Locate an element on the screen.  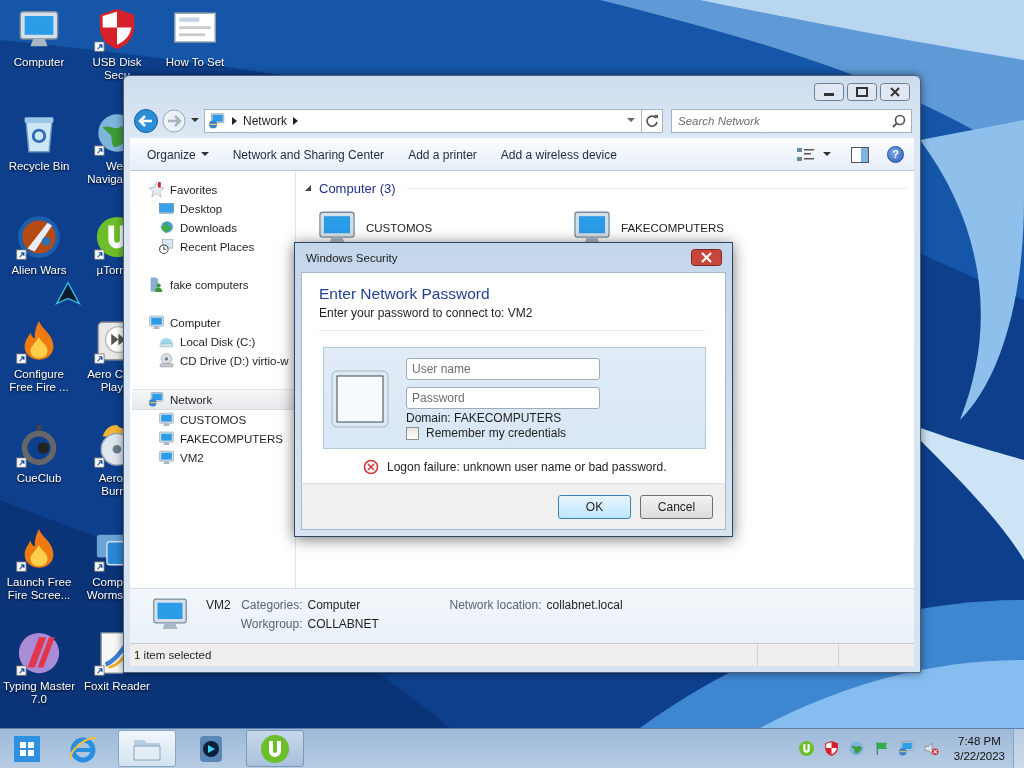
toolbar-button: Organize is located at coordinates (178, 154).